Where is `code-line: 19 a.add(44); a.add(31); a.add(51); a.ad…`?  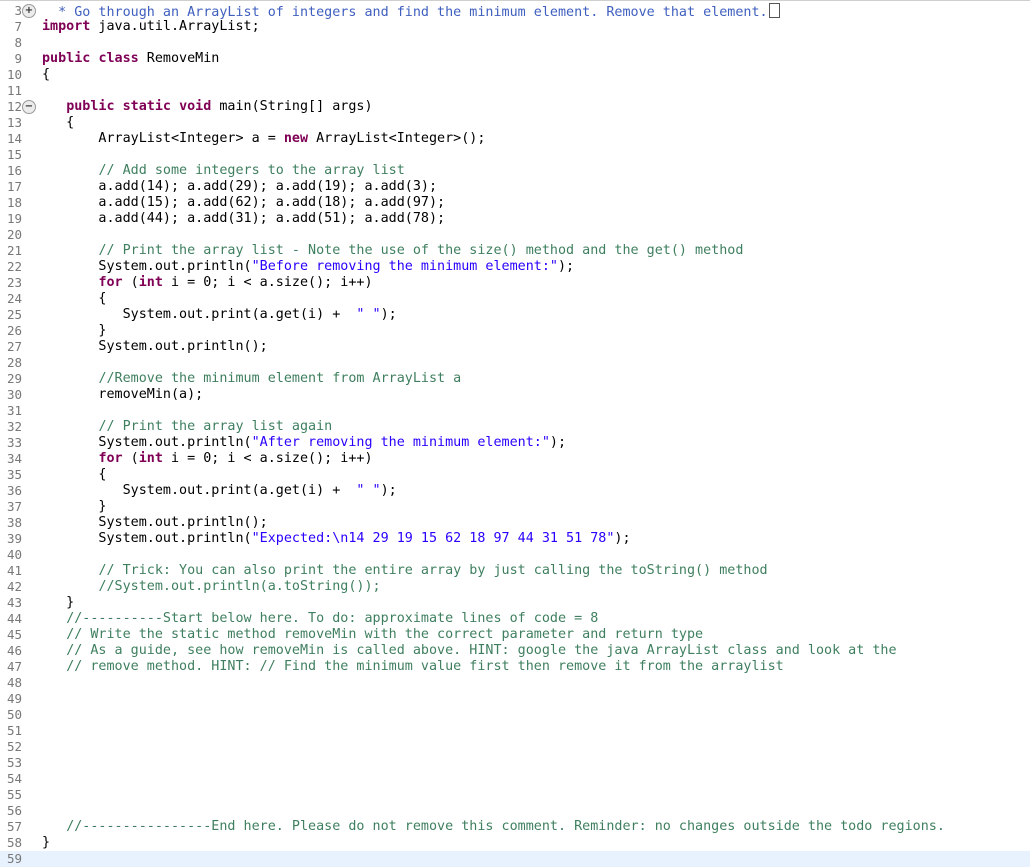
code-line: 19 a.add(44); a.add(31); a.add(51); a.ad… is located at coordinates (515, 219).